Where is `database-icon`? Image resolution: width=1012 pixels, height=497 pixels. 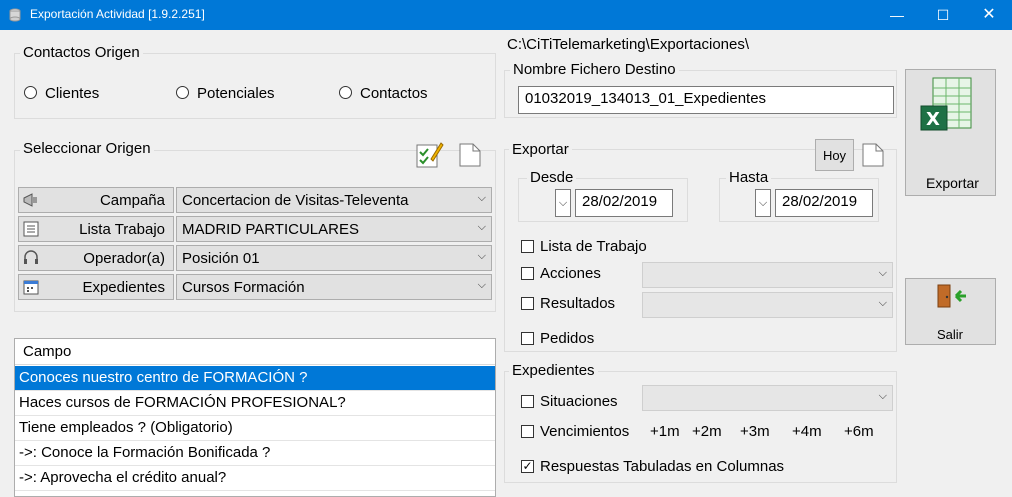
database-icon is located at coordinates (15, 15).